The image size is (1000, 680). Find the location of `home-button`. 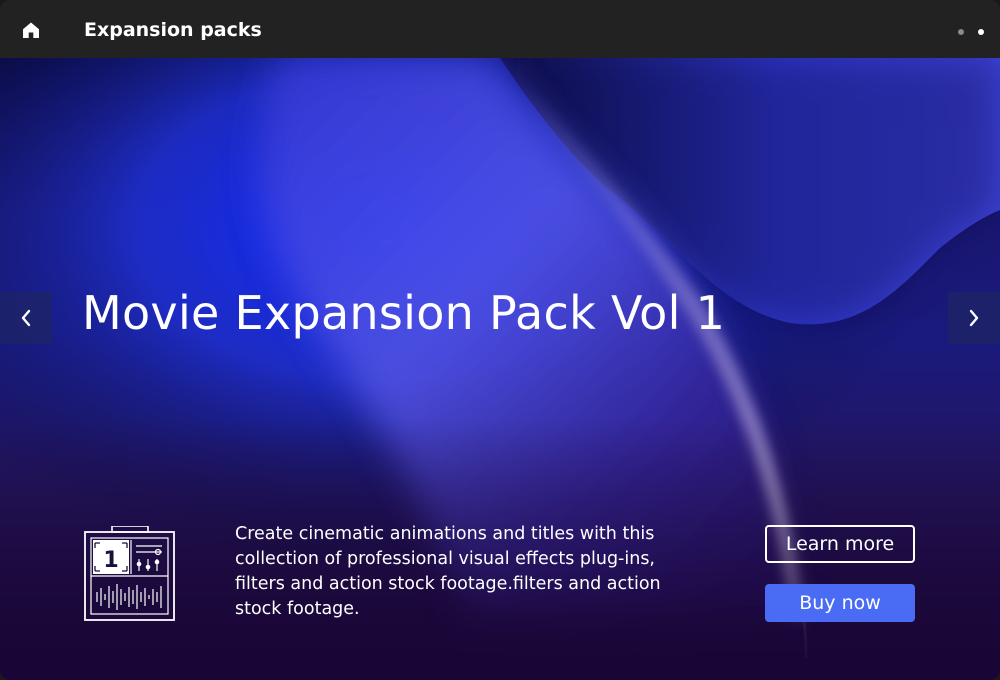

home-button is located at coordinates (31, 30).